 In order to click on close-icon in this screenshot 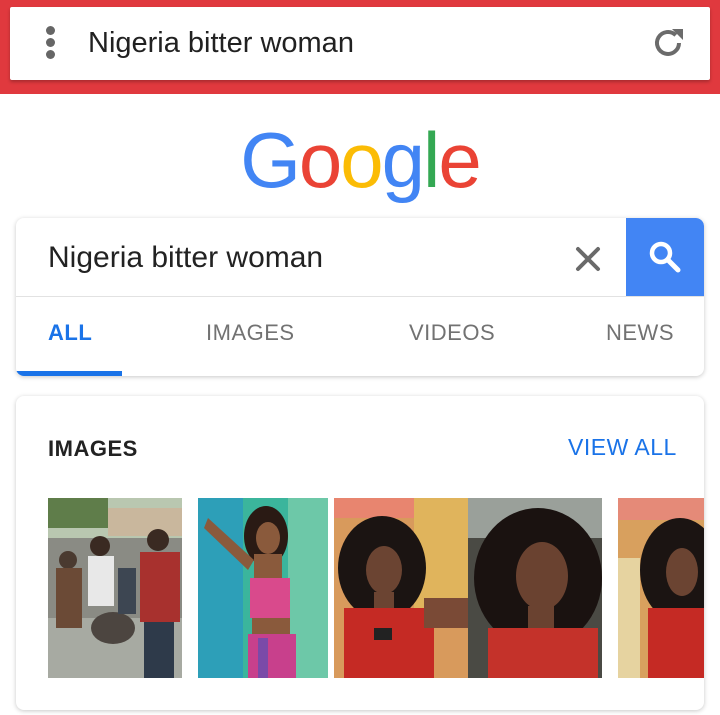, I will do `click(588, 259)`.